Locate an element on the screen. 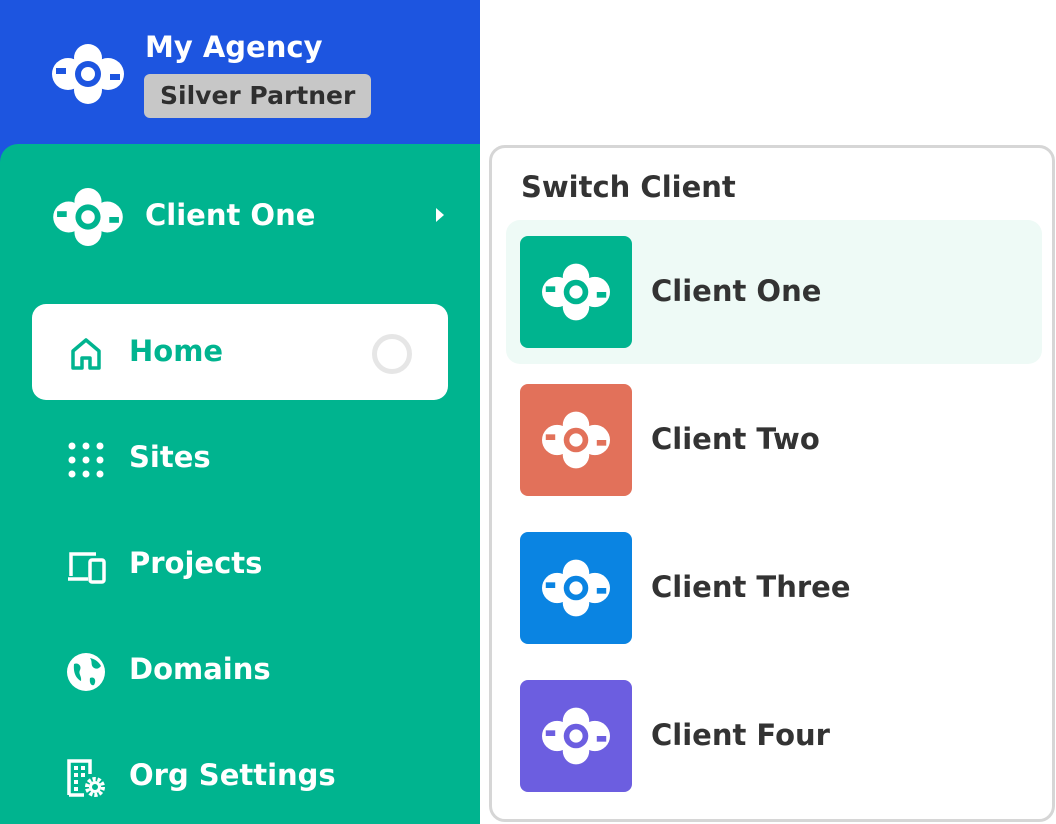 This screenshot has width=1056, height=824. nav-label-domains: Domains is located at coordinates (200, 669).